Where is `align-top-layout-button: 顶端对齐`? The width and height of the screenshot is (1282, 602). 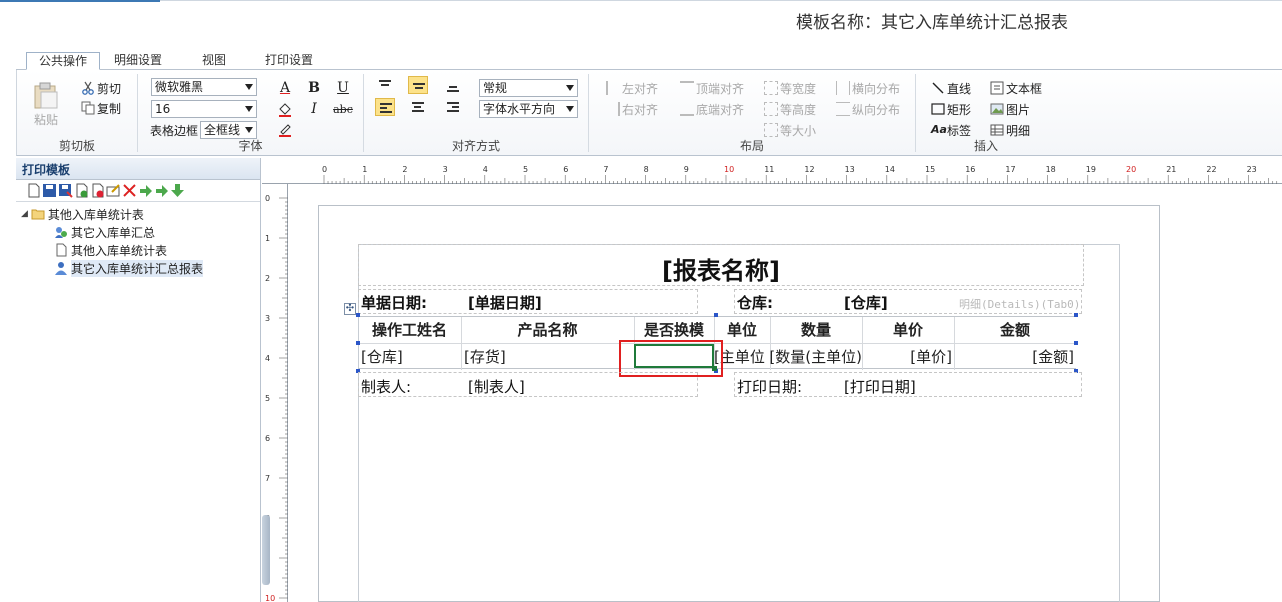 align-top-layout-button: 顶端对齐 is located at coordinates (712, 88).